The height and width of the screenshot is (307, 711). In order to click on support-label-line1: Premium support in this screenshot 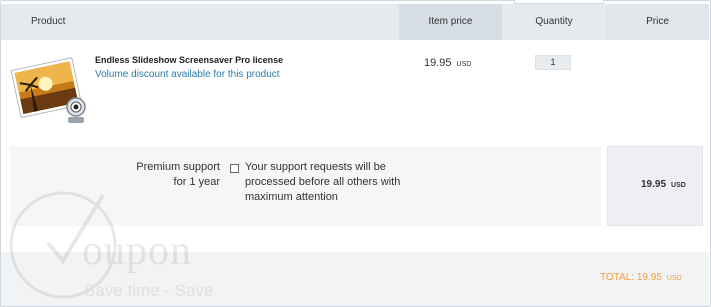, I will do `click(178, 167)`.